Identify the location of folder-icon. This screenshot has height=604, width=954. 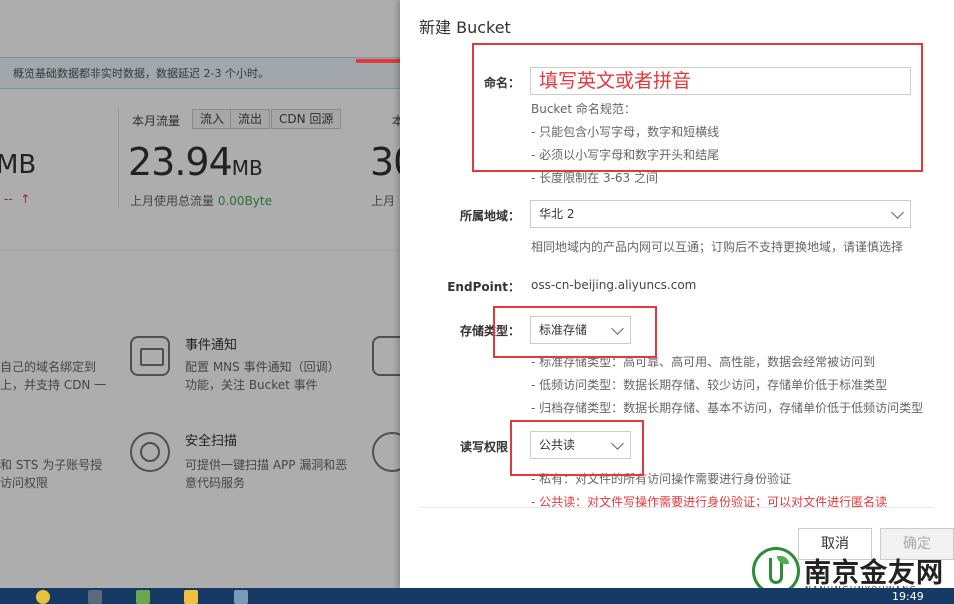
(191, 597).